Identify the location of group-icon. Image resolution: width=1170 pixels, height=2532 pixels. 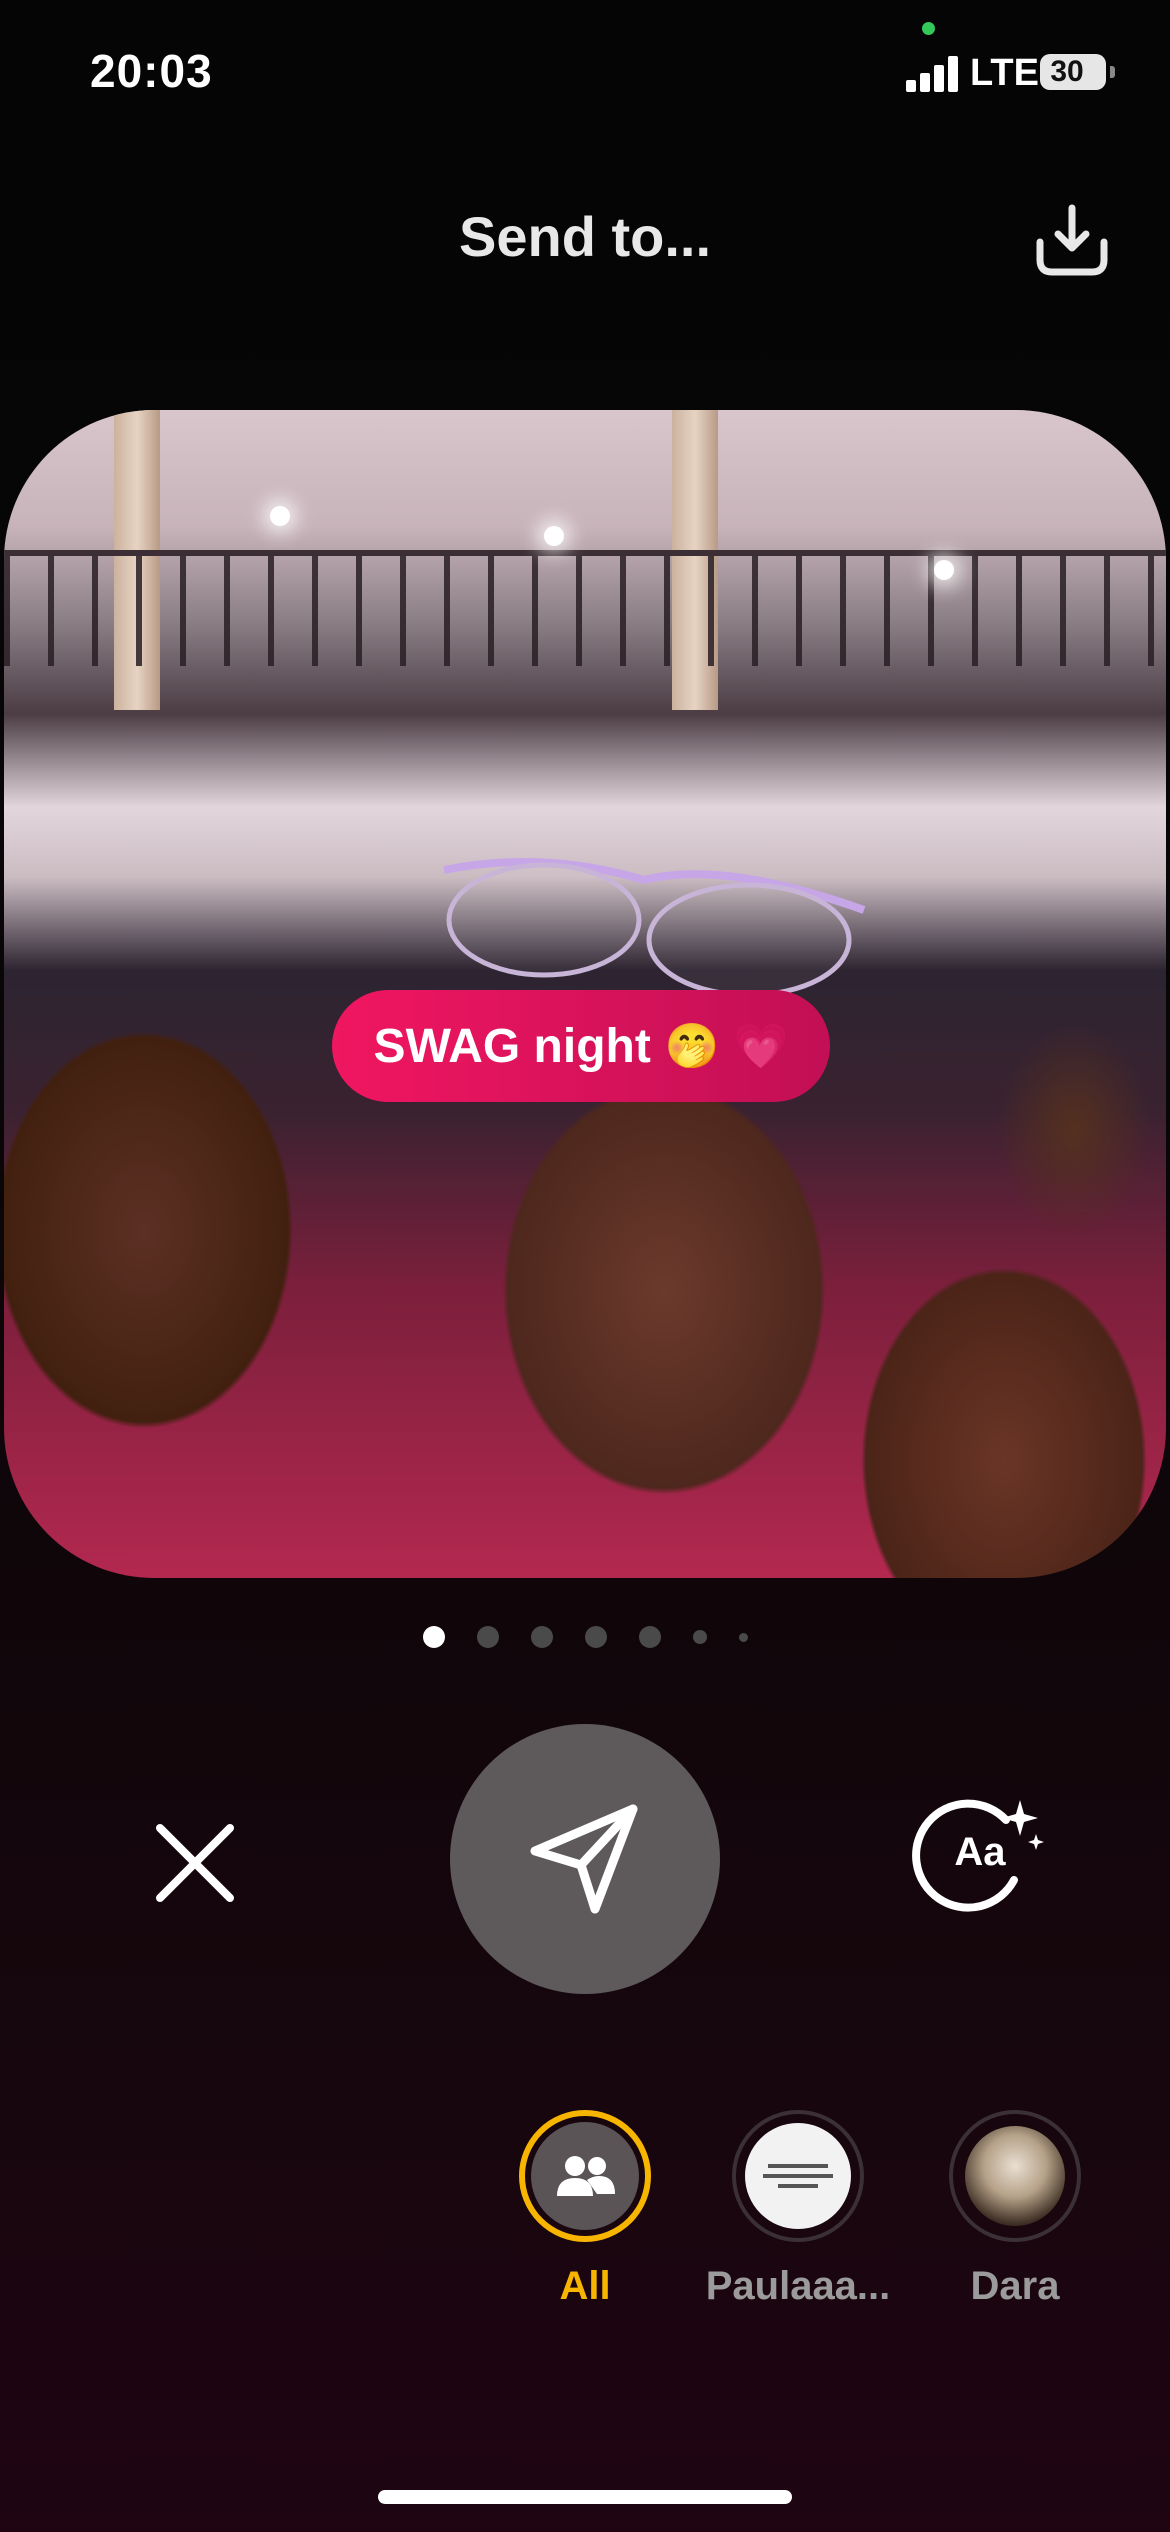
(585, 2176).